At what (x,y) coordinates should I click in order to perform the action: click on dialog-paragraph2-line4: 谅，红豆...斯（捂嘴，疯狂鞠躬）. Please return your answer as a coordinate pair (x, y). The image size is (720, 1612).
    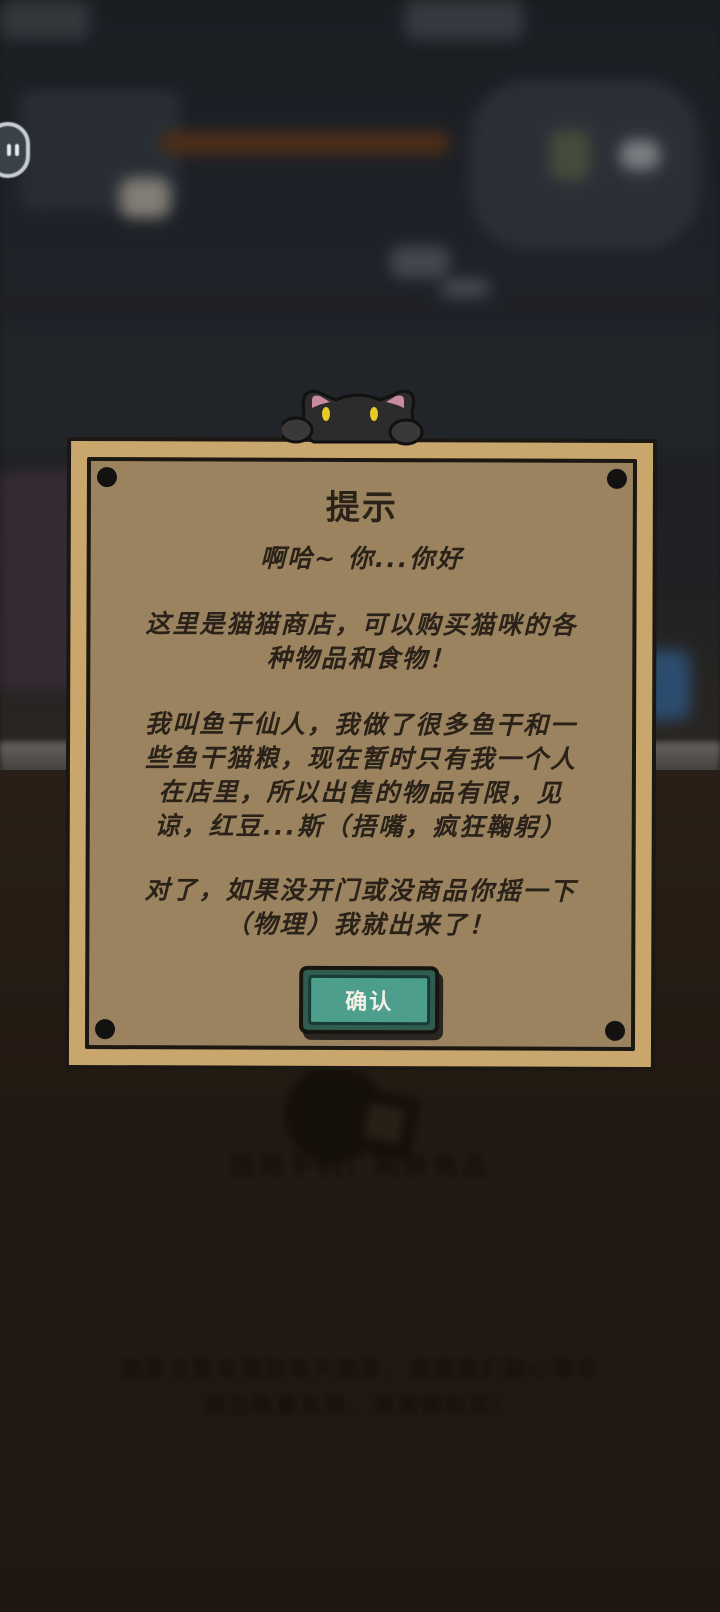
    Looking at the image, I should click on (361, 826).